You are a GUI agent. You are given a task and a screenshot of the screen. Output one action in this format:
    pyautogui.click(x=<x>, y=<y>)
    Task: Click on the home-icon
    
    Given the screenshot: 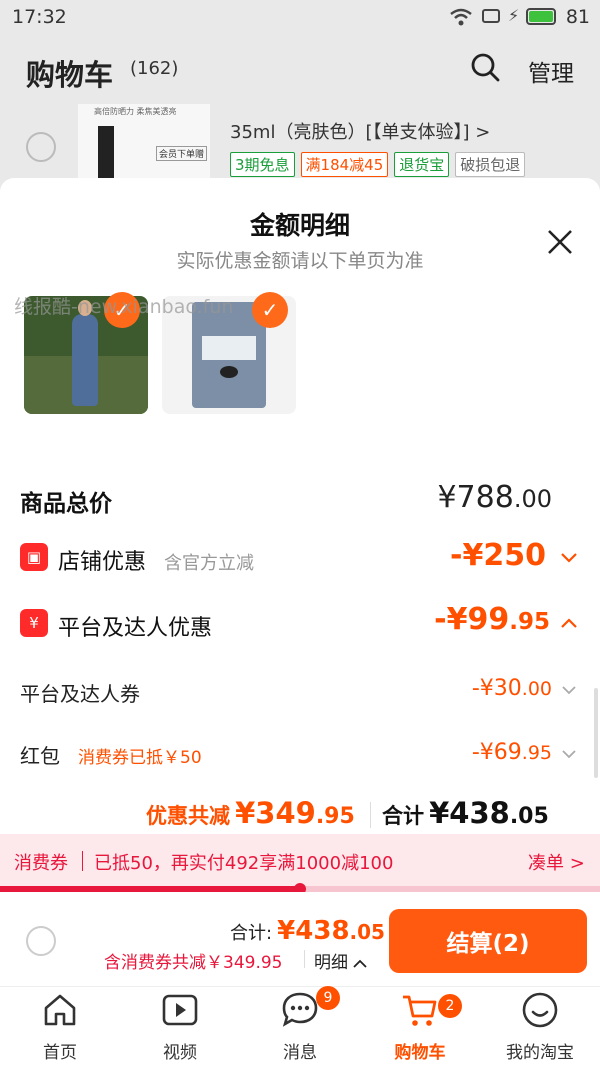 What is the action you would take?
    pyautogui.click(x=60, y=1010)
    